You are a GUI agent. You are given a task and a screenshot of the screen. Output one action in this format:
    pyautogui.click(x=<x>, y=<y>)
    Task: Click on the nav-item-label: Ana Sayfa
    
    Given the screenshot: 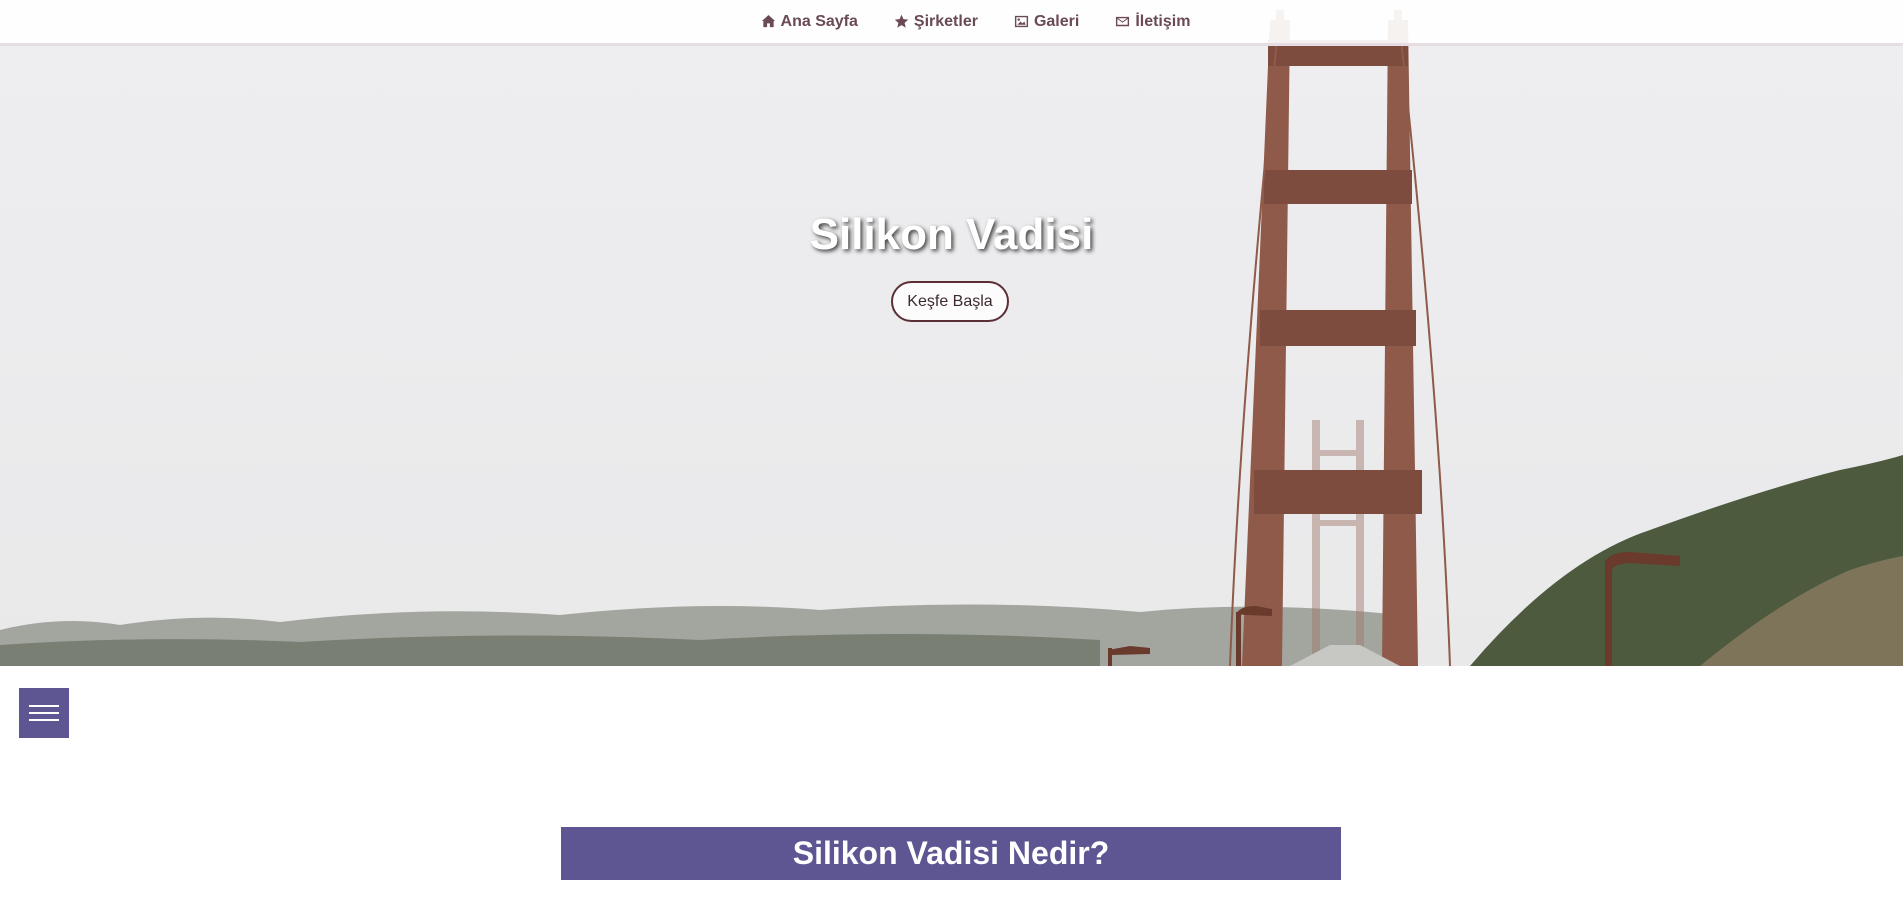 What is the action you would take?
    pyautogui.click(x=819, y=21)
    